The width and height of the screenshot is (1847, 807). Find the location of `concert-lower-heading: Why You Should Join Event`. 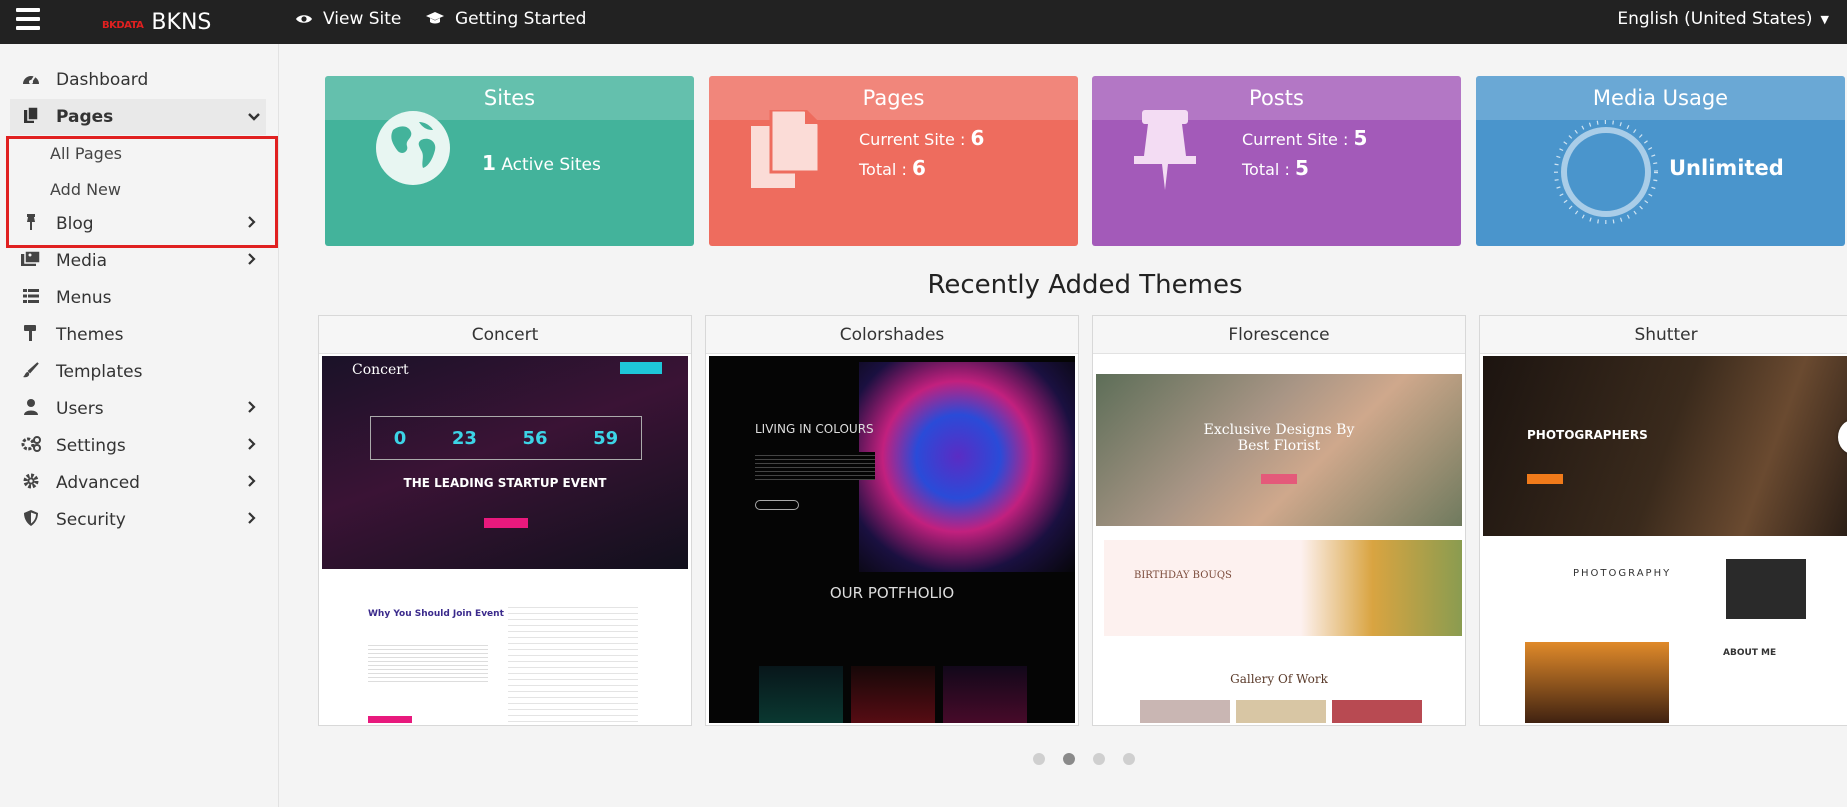

concert-lower-heading: Why You Should Join Event is located at coordinates (436, 614).